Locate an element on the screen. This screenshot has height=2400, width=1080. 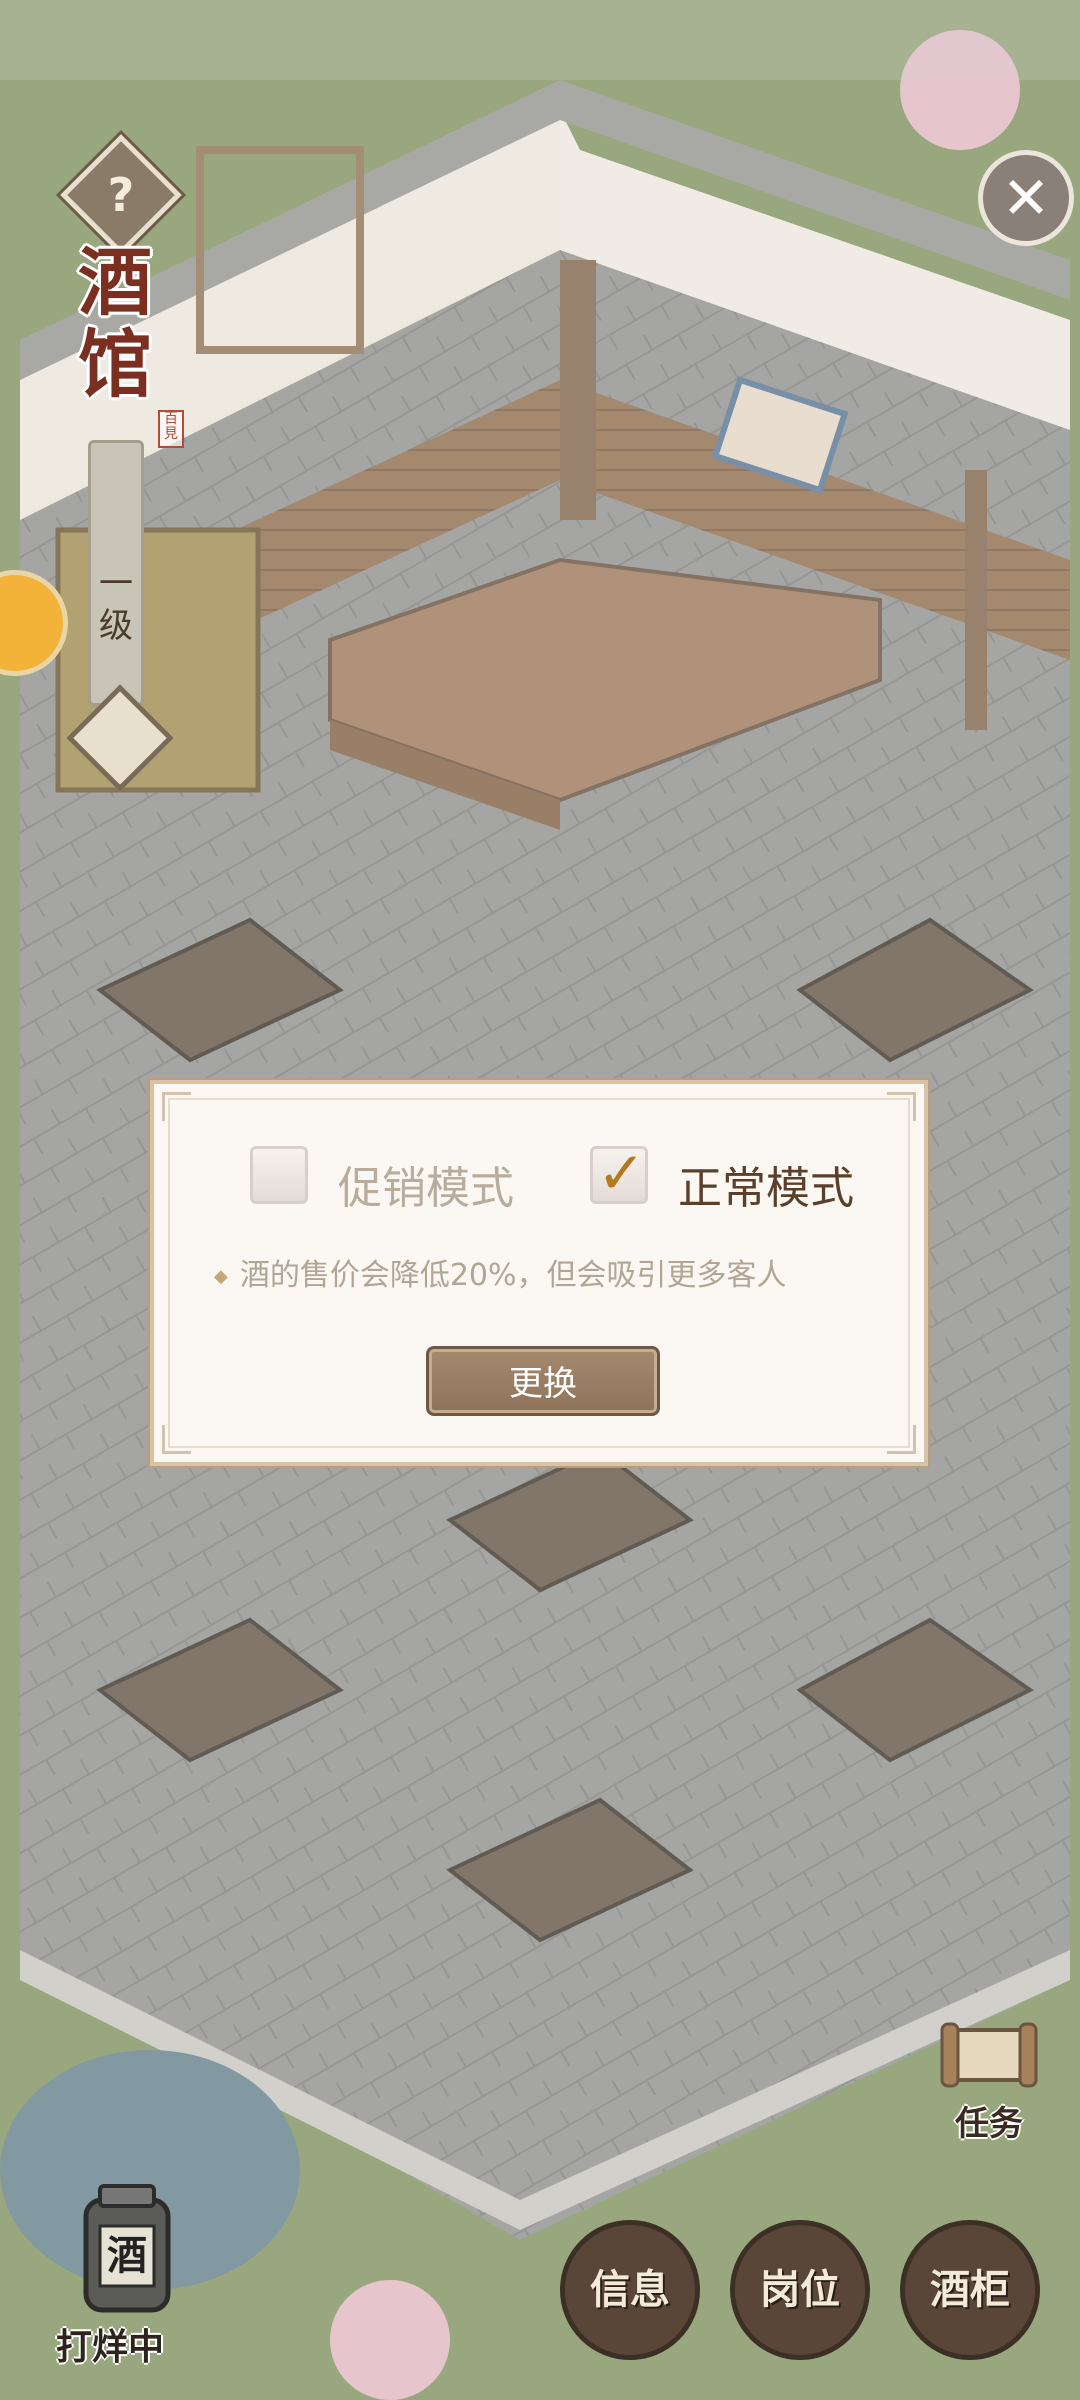
normal-mode-checkbox: ✓ is located at coordinates (619, 1173).